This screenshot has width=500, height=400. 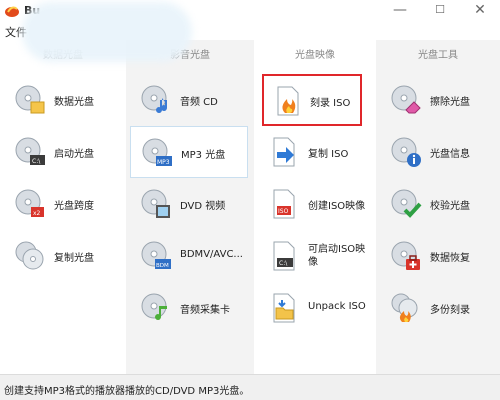 What do you see at coordinates (400, 11) in the screenshot?
I see `minimize-button: —` at bounding box center [400, 11].